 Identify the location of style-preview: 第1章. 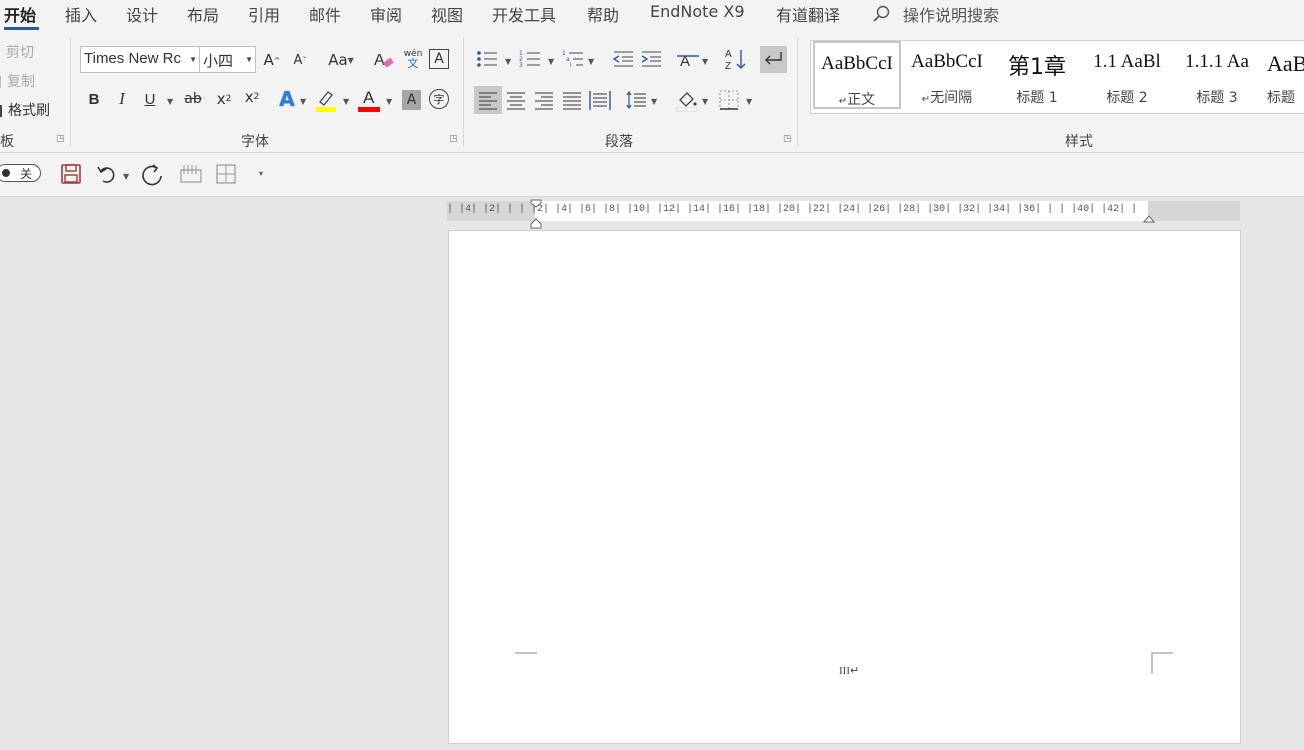
(1037, 67).